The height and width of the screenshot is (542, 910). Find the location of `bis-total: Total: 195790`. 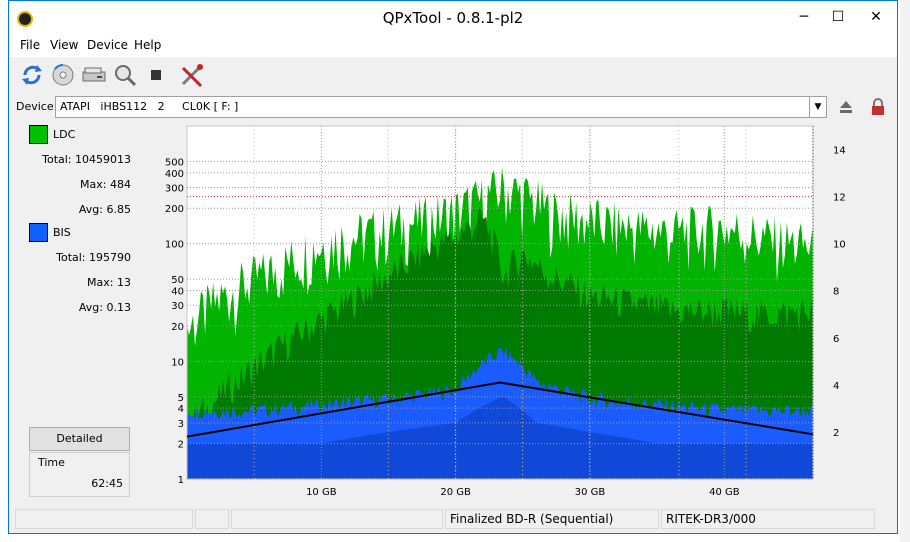

bis-total: Total: 195790 is located at coordinates (93, 257).